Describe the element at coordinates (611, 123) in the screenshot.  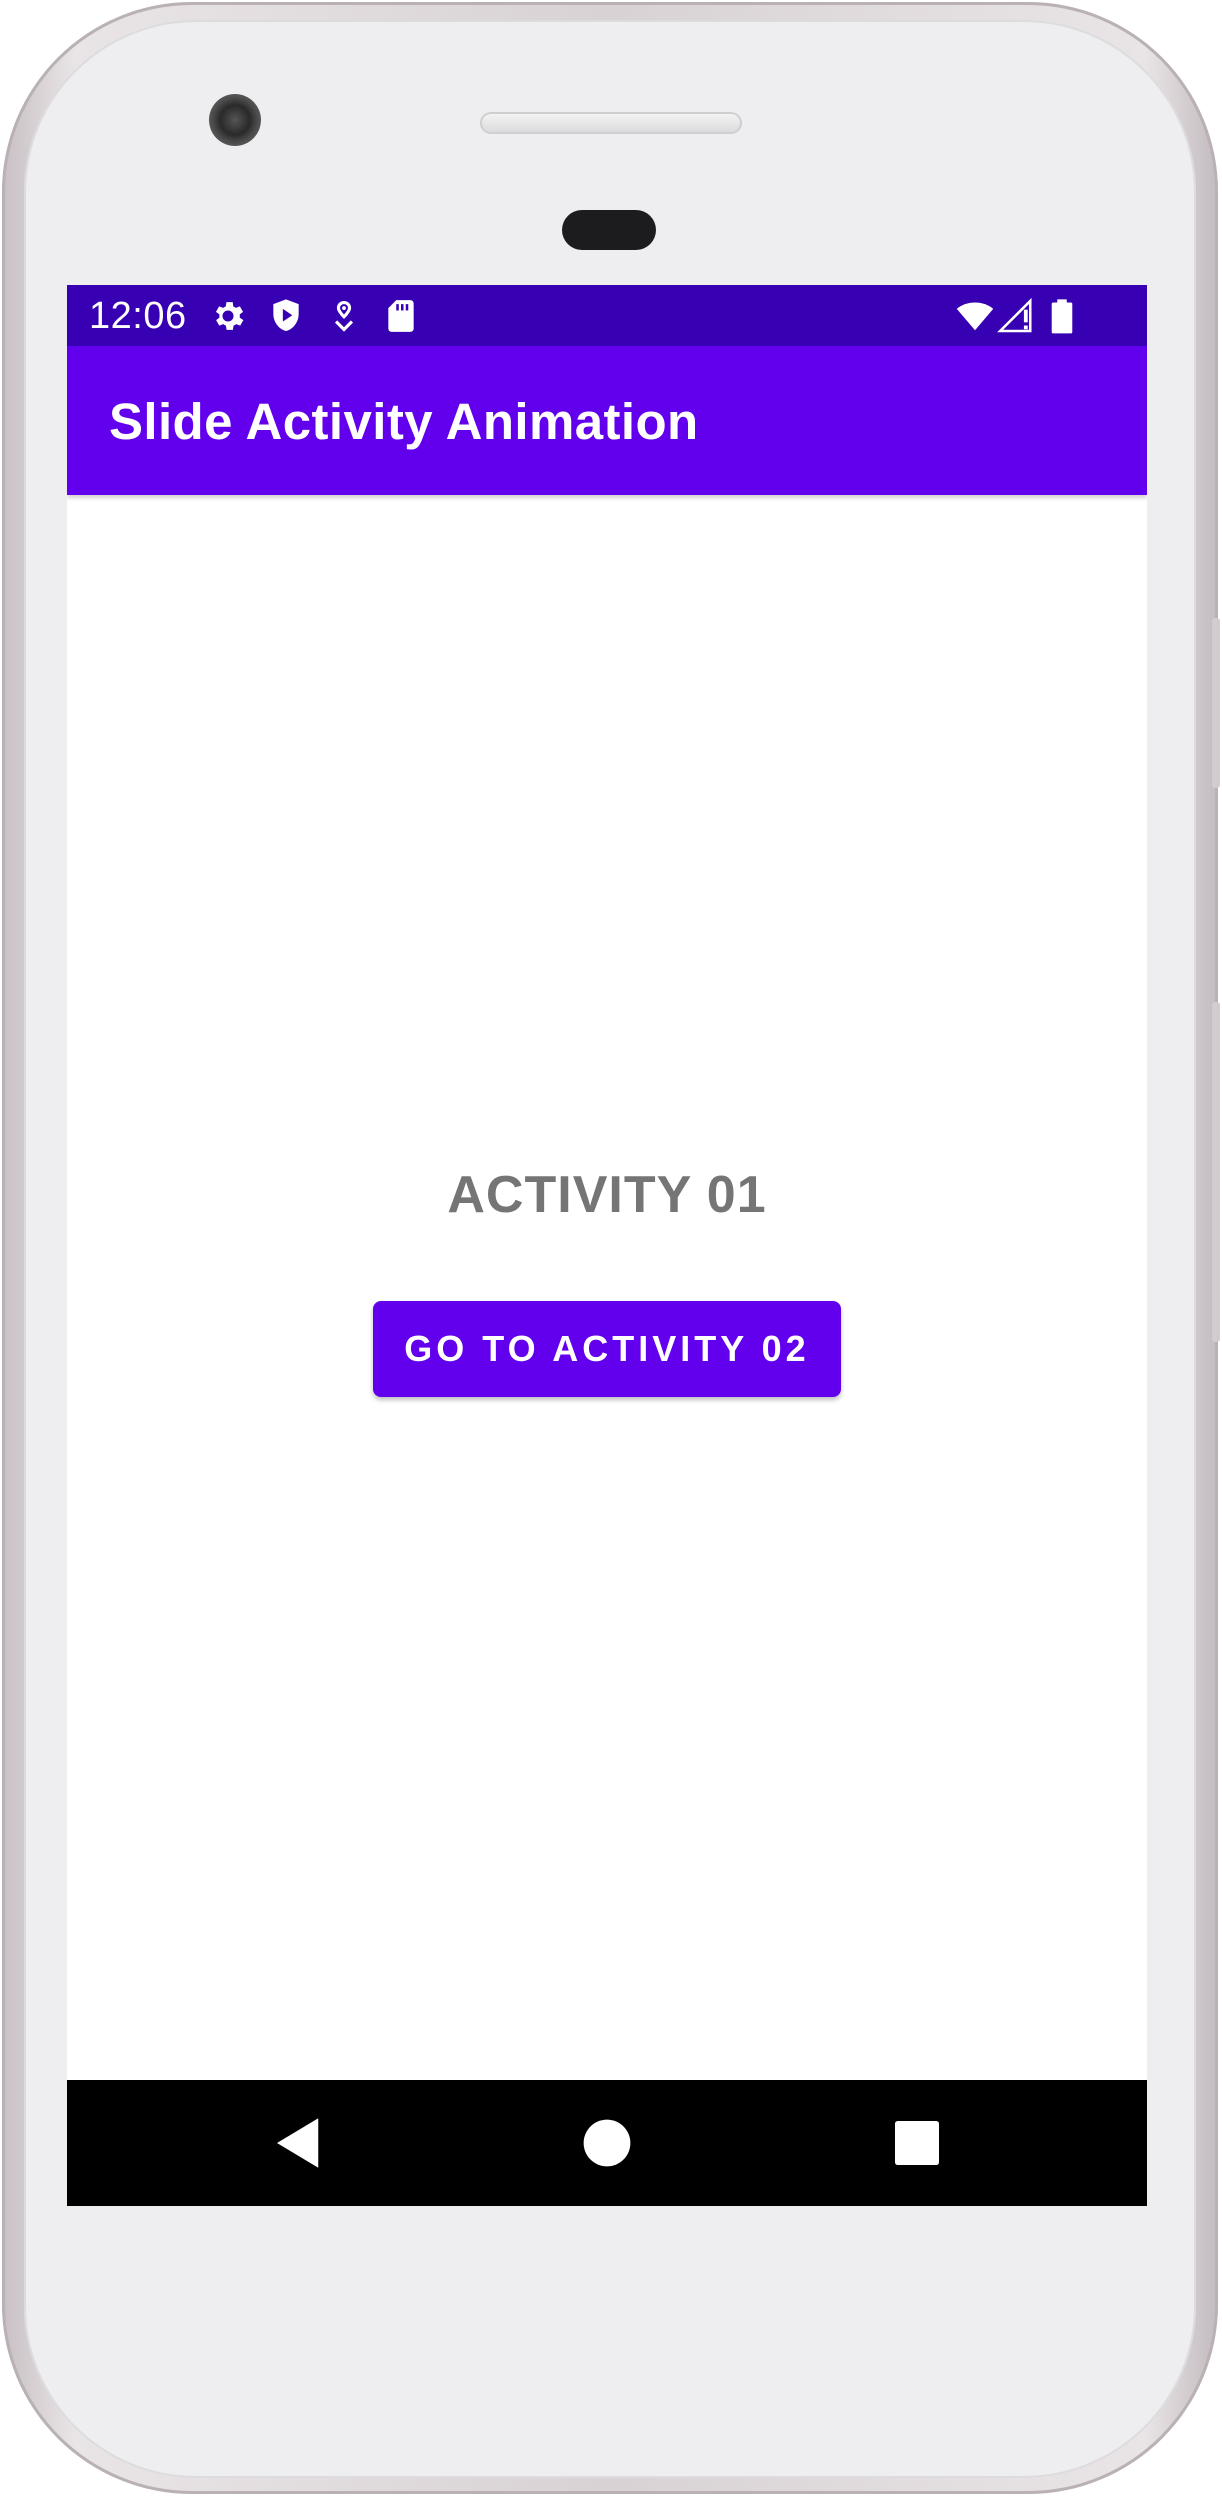
I see `earpiece-speaker` at that location.